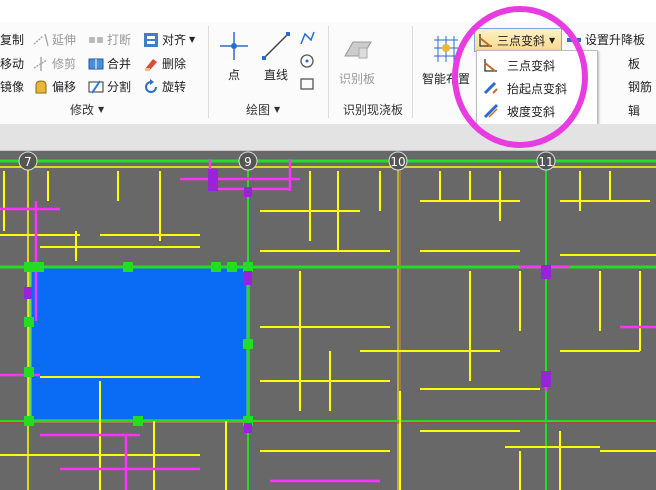  Describe the element at coordinates (234, 46) in the screenshot. I see `point-icon` at that location.